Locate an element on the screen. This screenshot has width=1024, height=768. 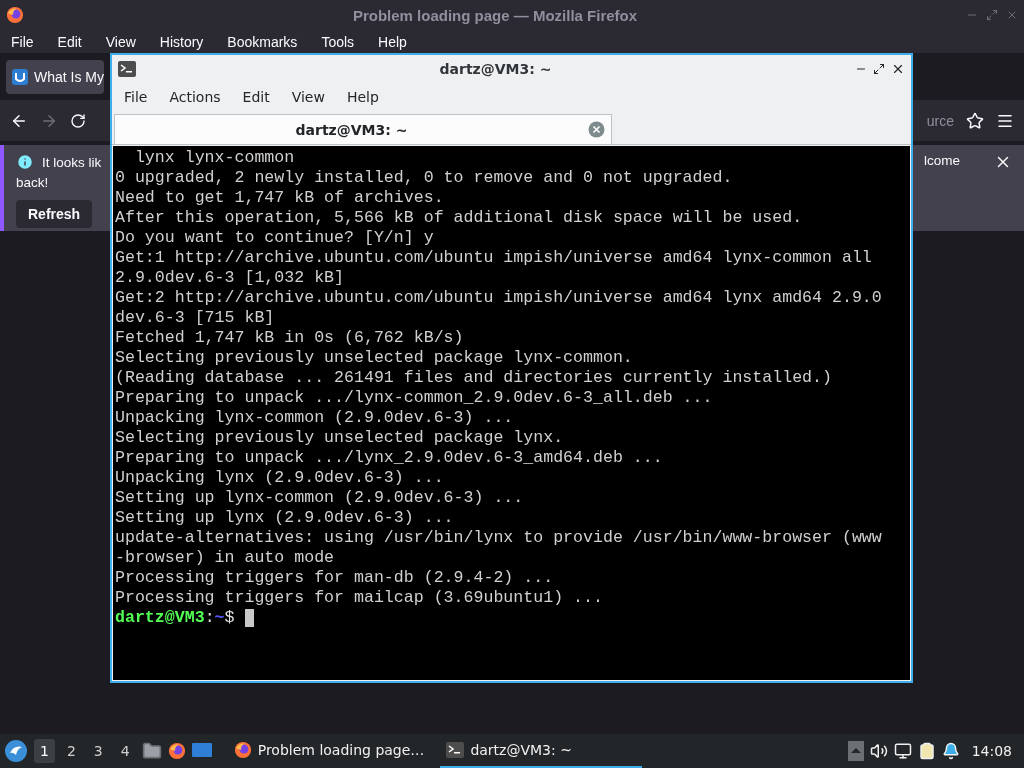
notification-icon is located at coordinates (950, 751).